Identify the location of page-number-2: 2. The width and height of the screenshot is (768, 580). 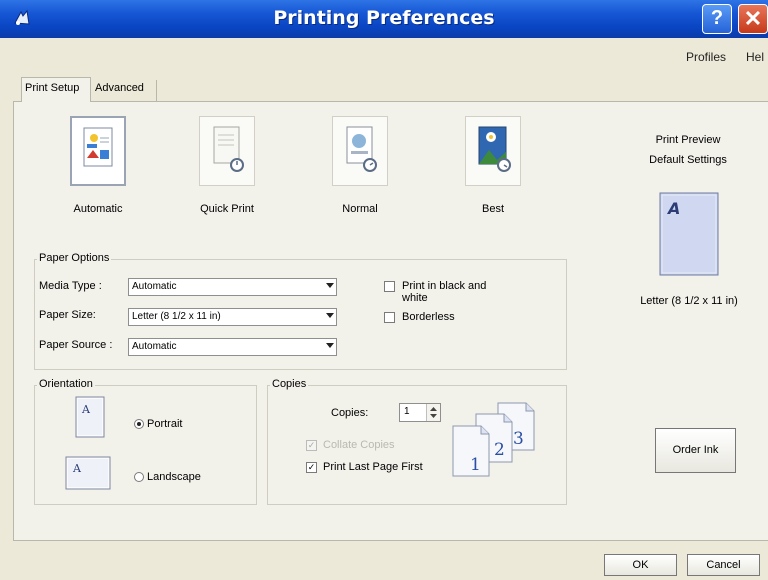
(499, 450).